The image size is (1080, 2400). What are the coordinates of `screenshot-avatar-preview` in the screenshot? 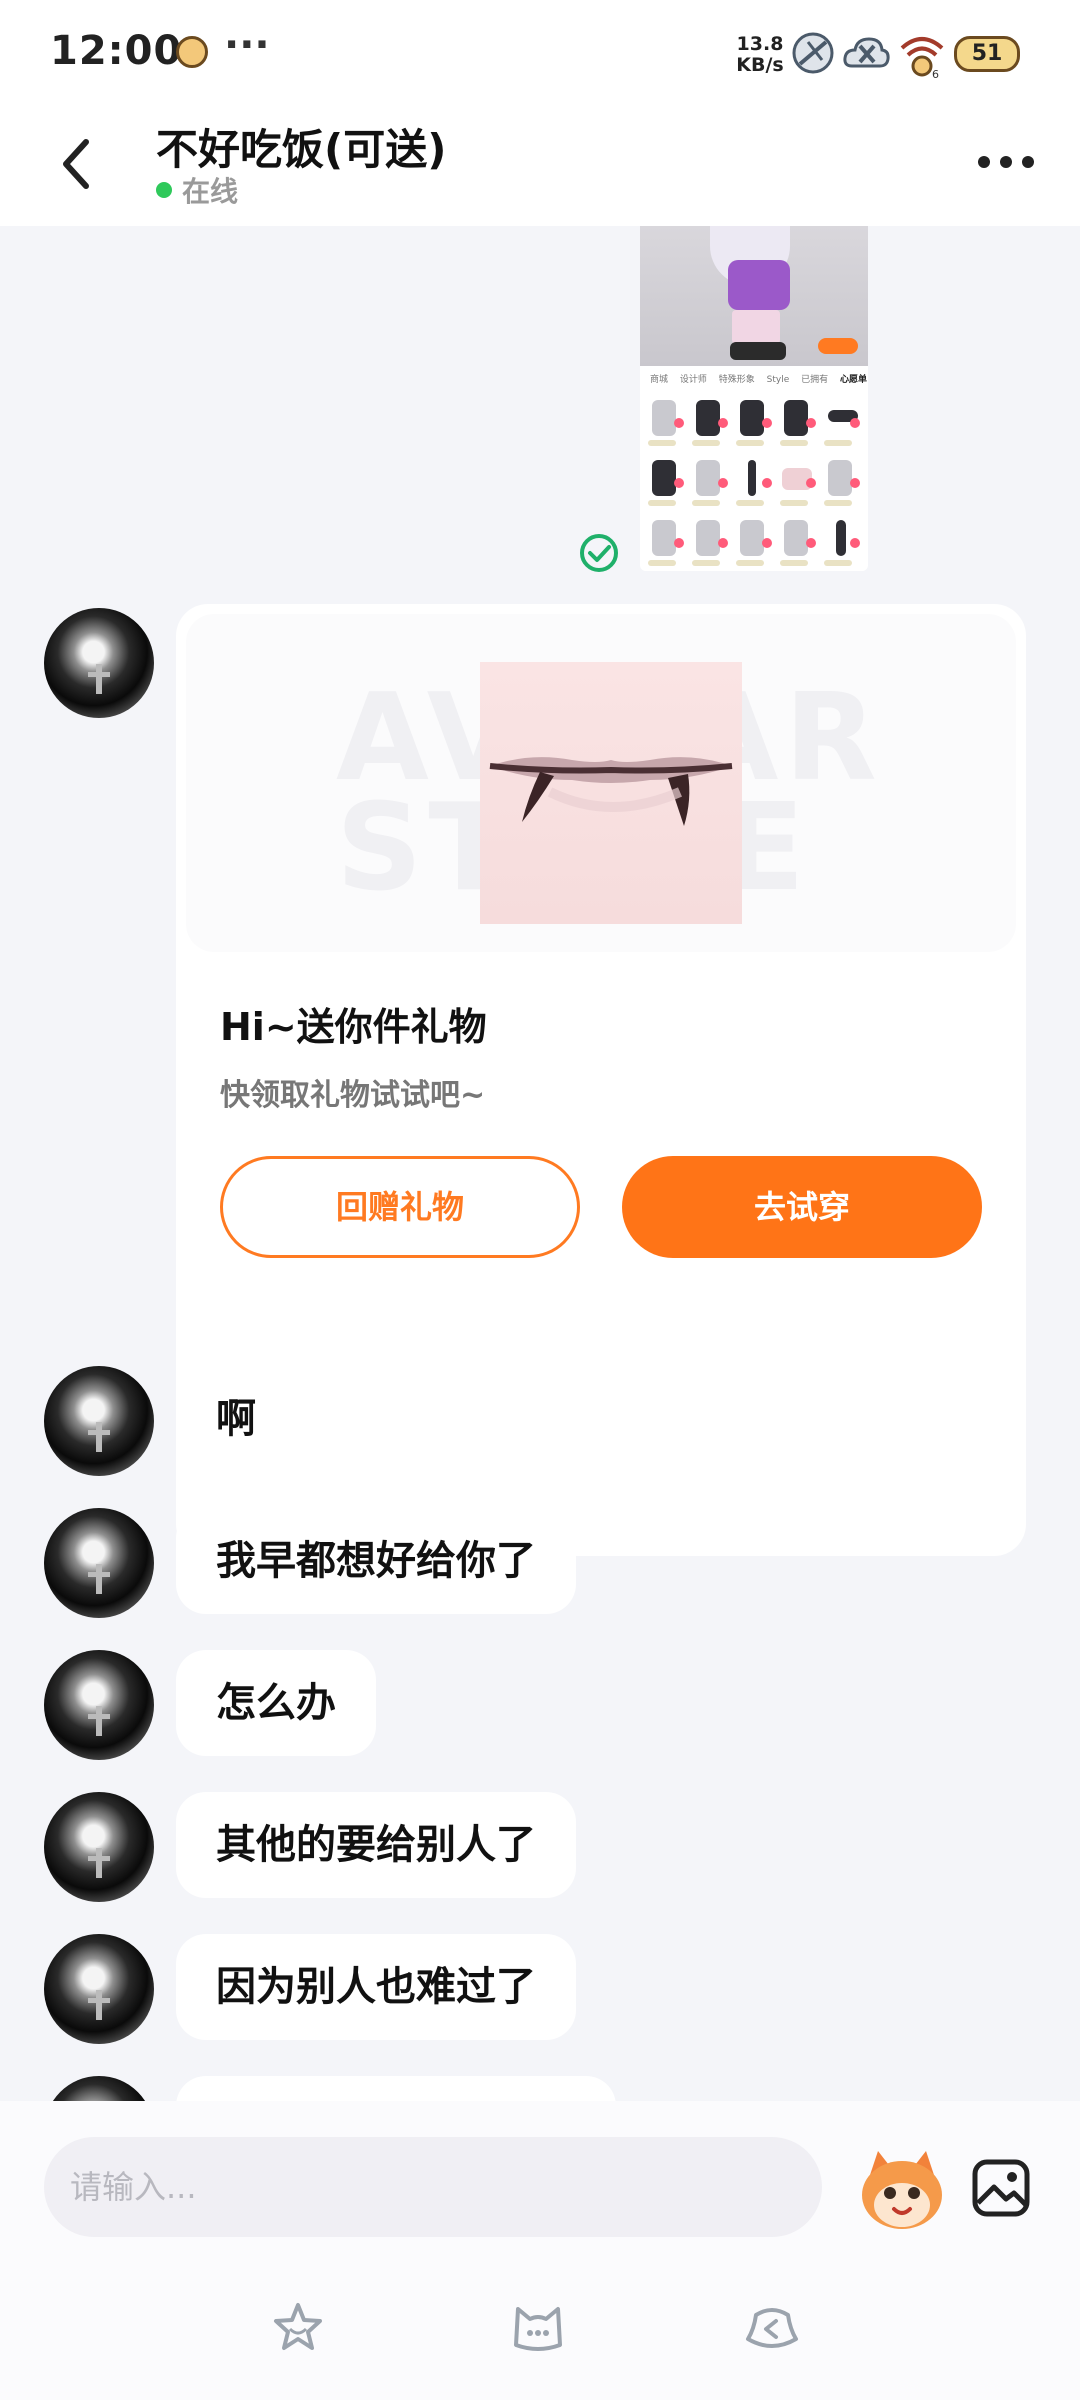 It's located at (754, 296).